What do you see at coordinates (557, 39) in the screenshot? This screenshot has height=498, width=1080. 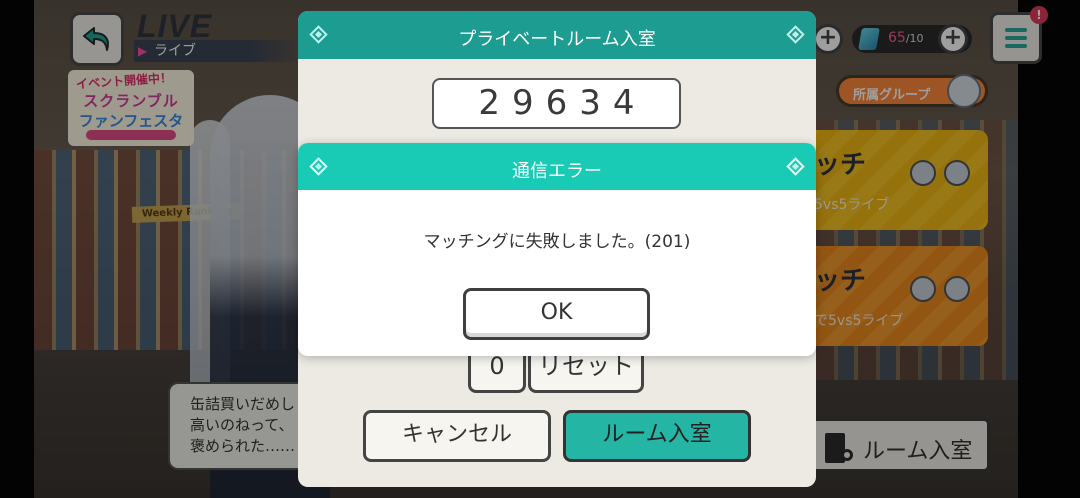 I see `private-room-title: プライベートルーム入室` at bounding box center [557, 39].